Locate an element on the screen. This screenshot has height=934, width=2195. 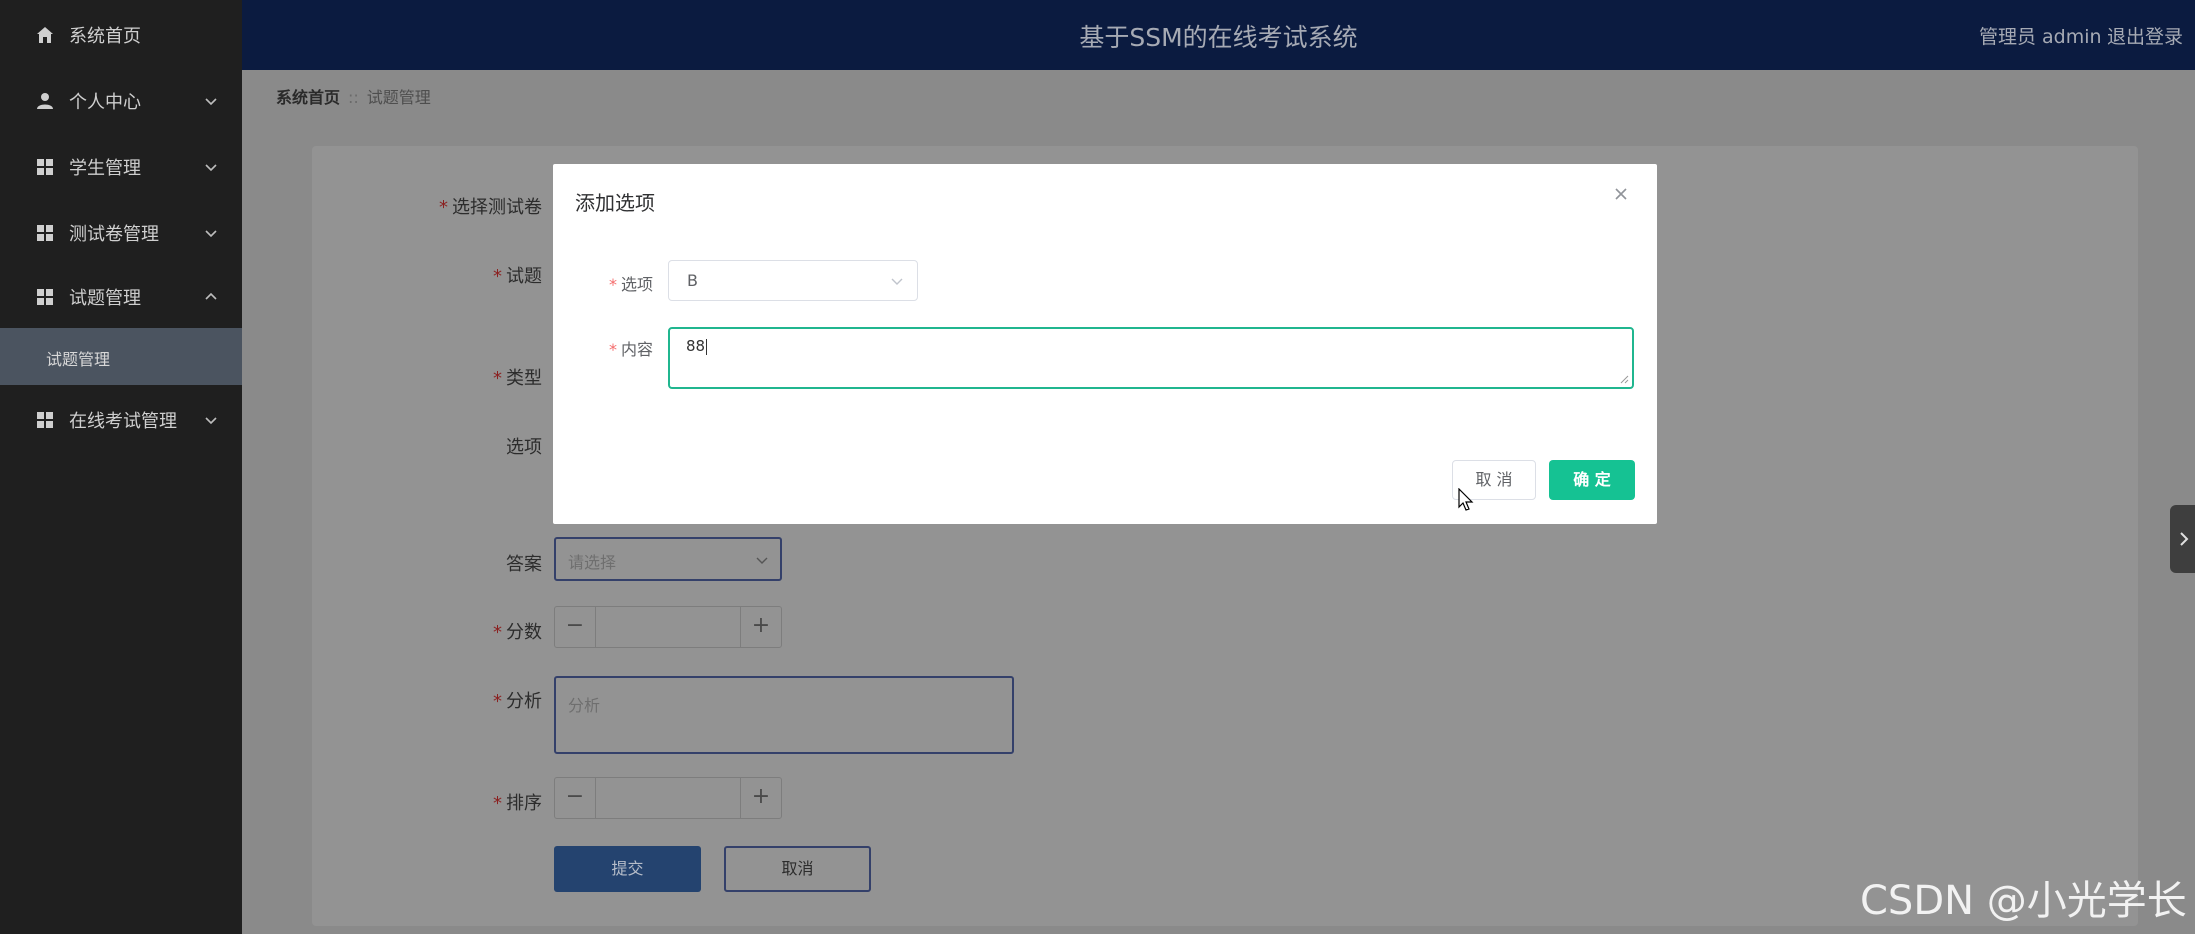
content-textarea: 88 is located at coordinates (1151, 358).